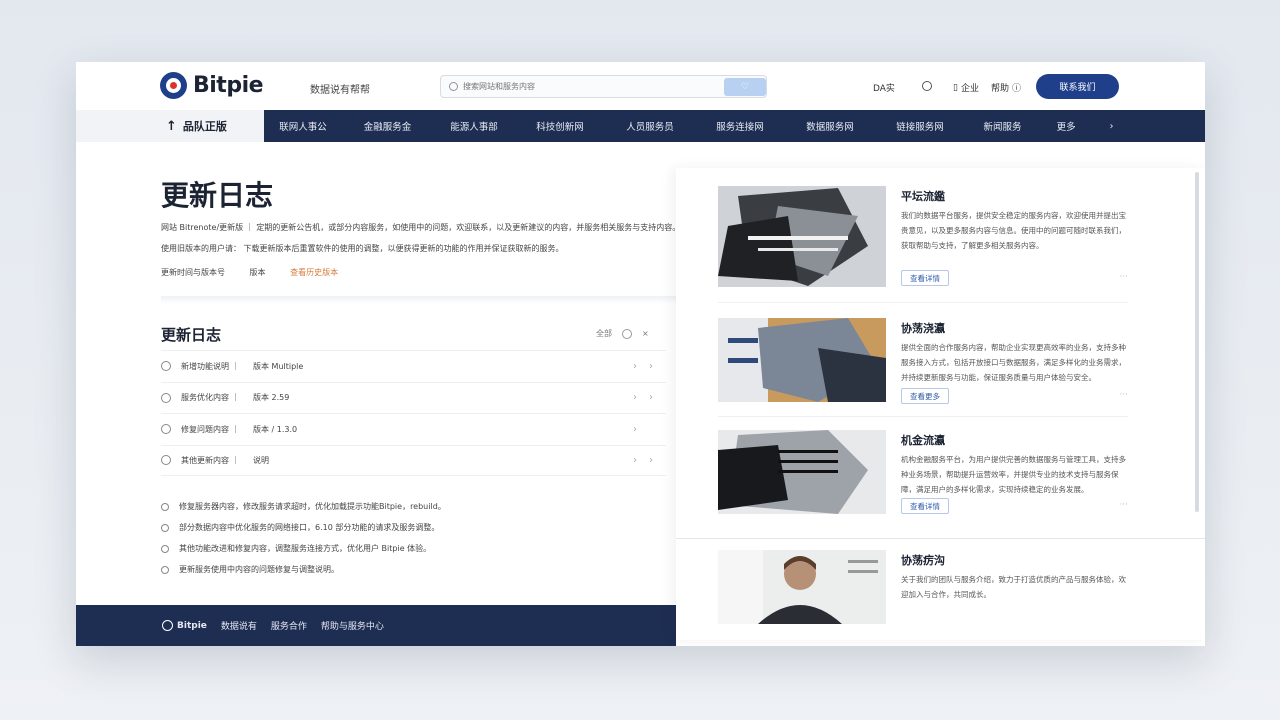 This screenshot has width=1280, height=720. What do you see at coordinates (210, 429) in the screenshot?
I see `list-item-type: 修复问题内容 ｜` at bounding box center [210, 429].